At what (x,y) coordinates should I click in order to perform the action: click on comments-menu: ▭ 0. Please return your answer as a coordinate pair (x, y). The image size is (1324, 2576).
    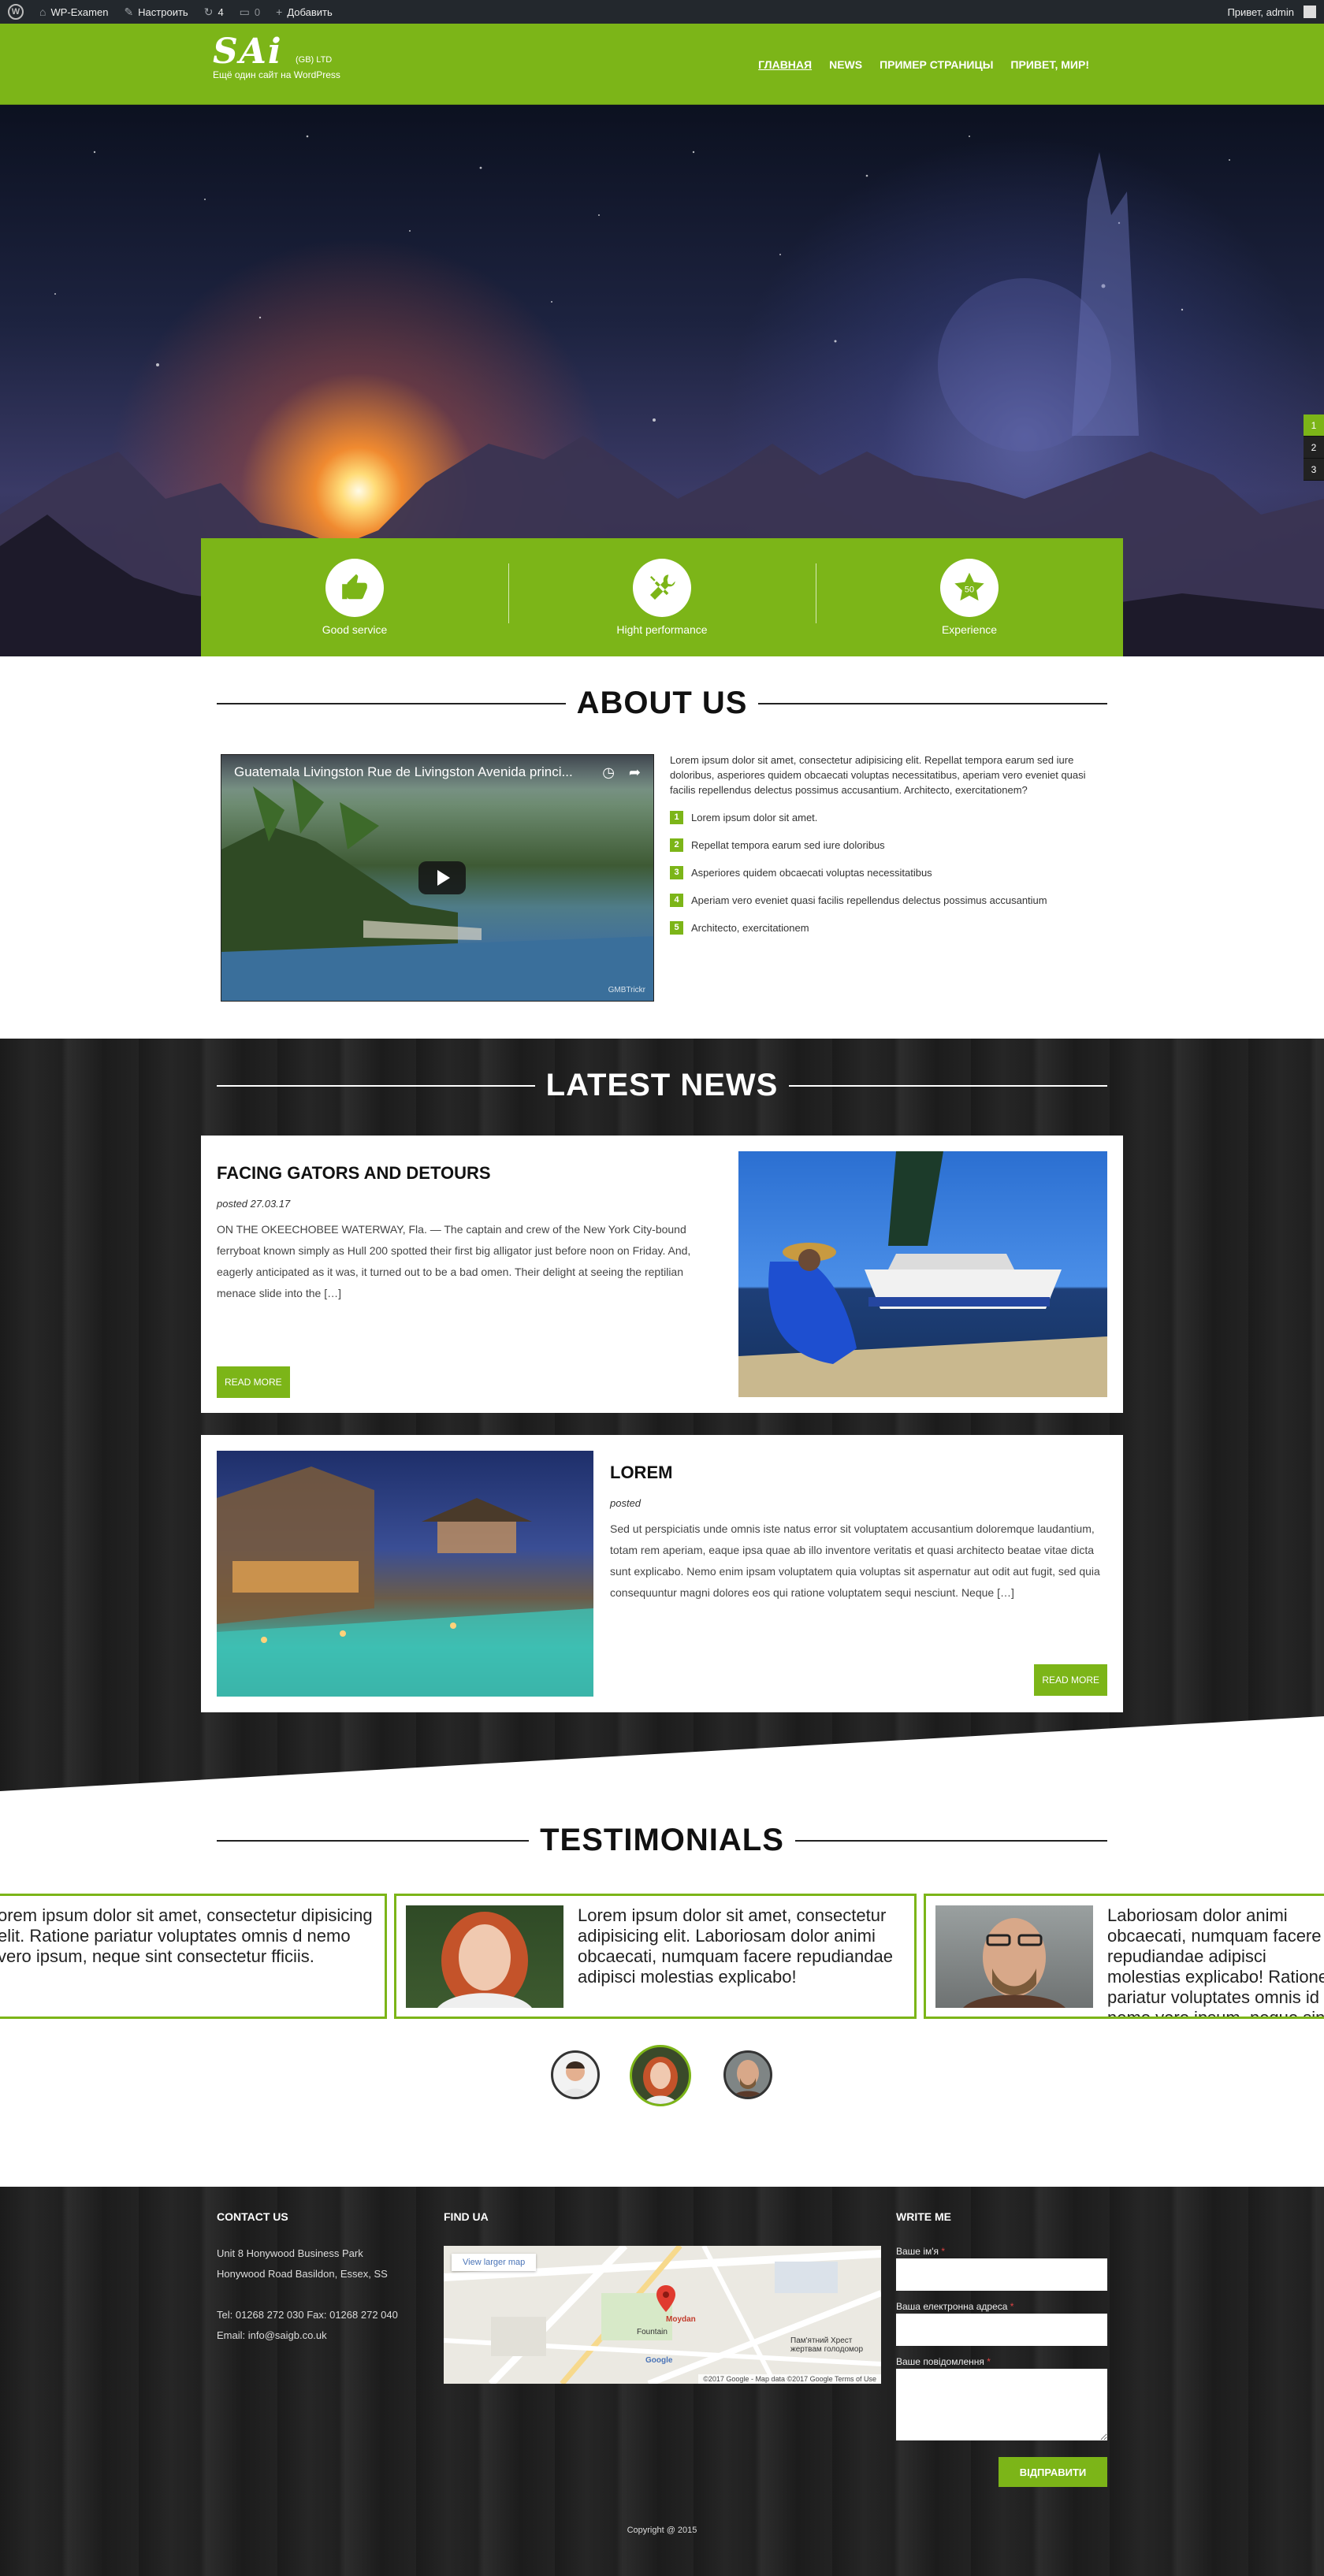
    Looking at the image, I should click on (250, 12).